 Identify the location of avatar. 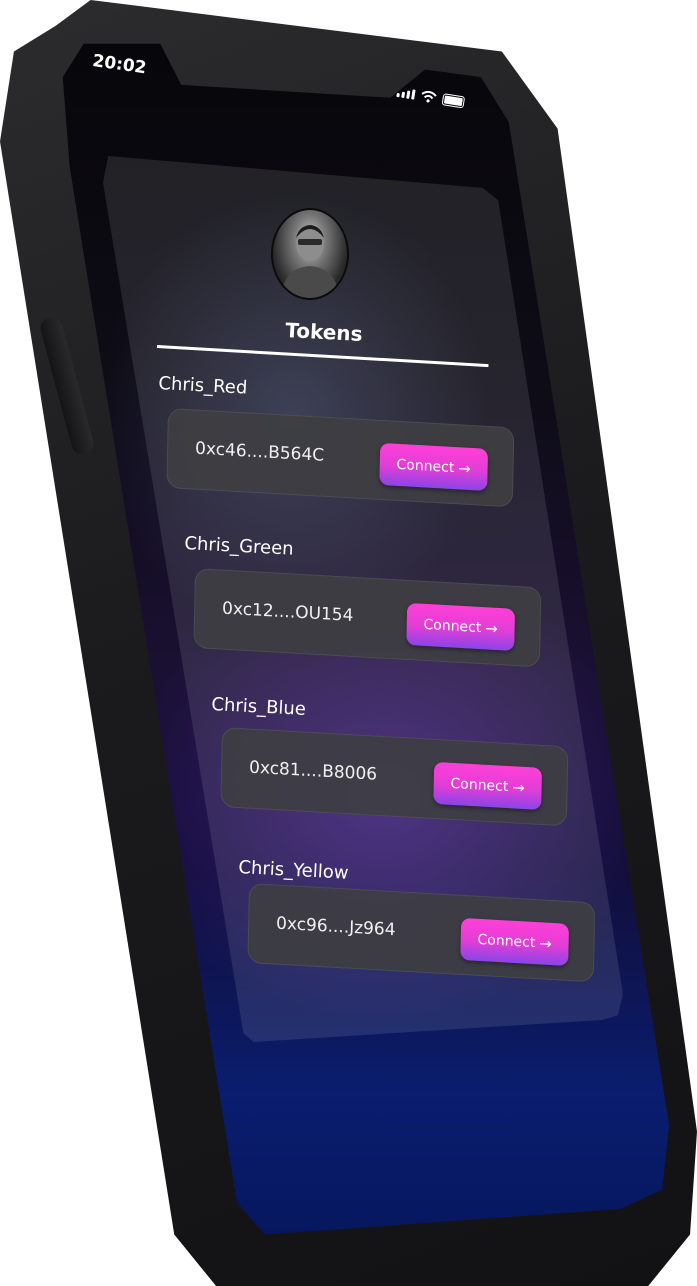
(310, 254).